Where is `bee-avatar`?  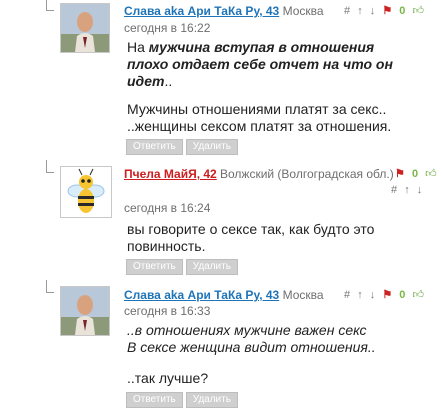 bee-avatar is located at coordinates (86, 192).